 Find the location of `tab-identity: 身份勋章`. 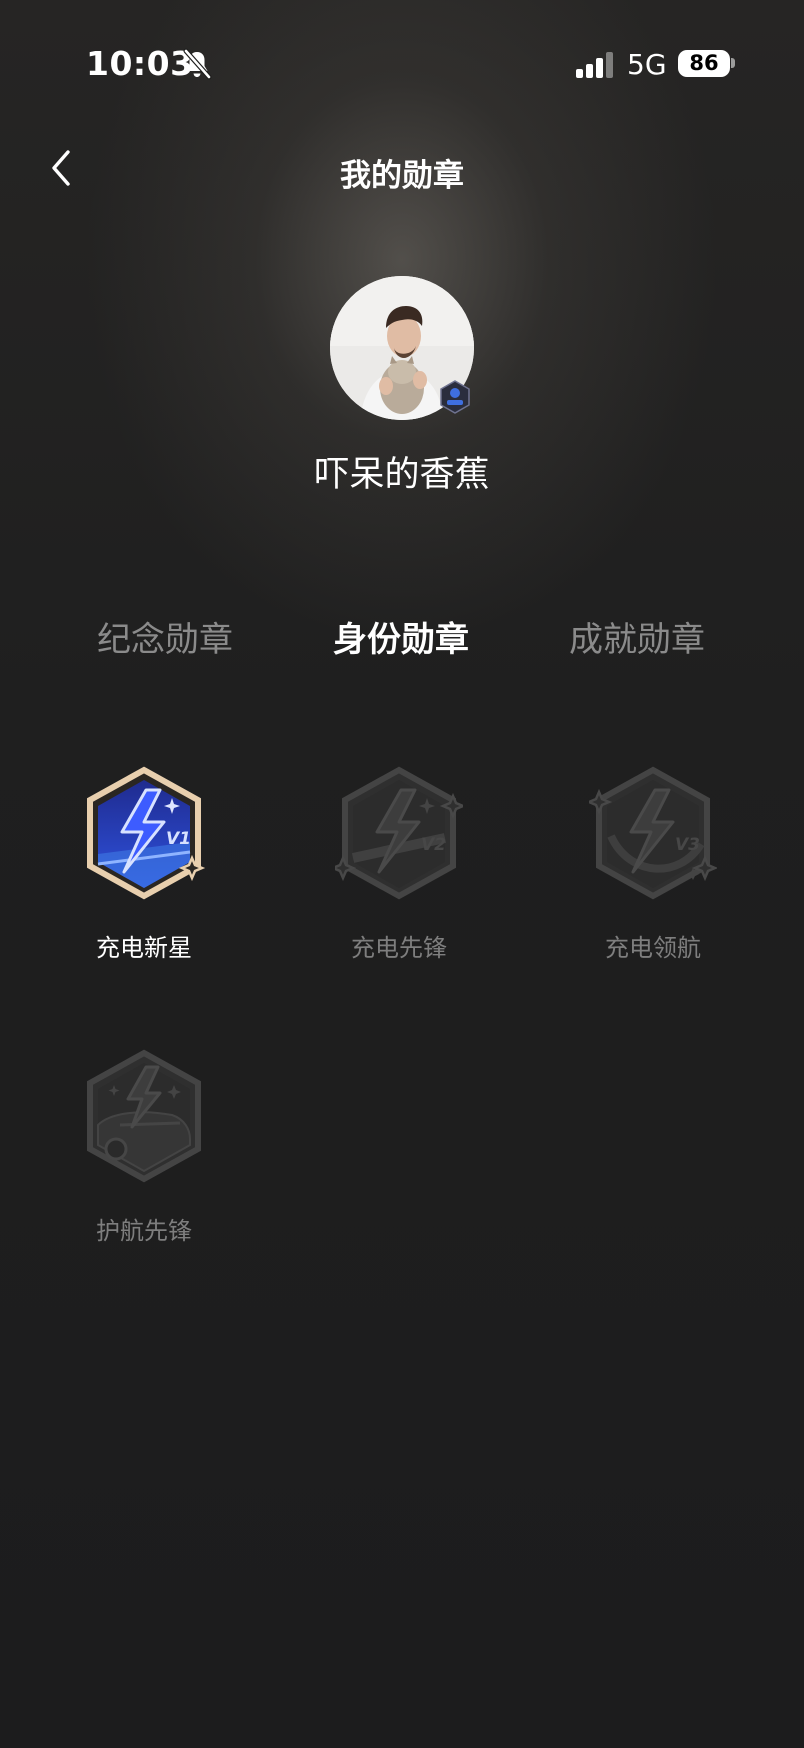

tab-identity: 身份勋章 is located at coordinates (401, 636).